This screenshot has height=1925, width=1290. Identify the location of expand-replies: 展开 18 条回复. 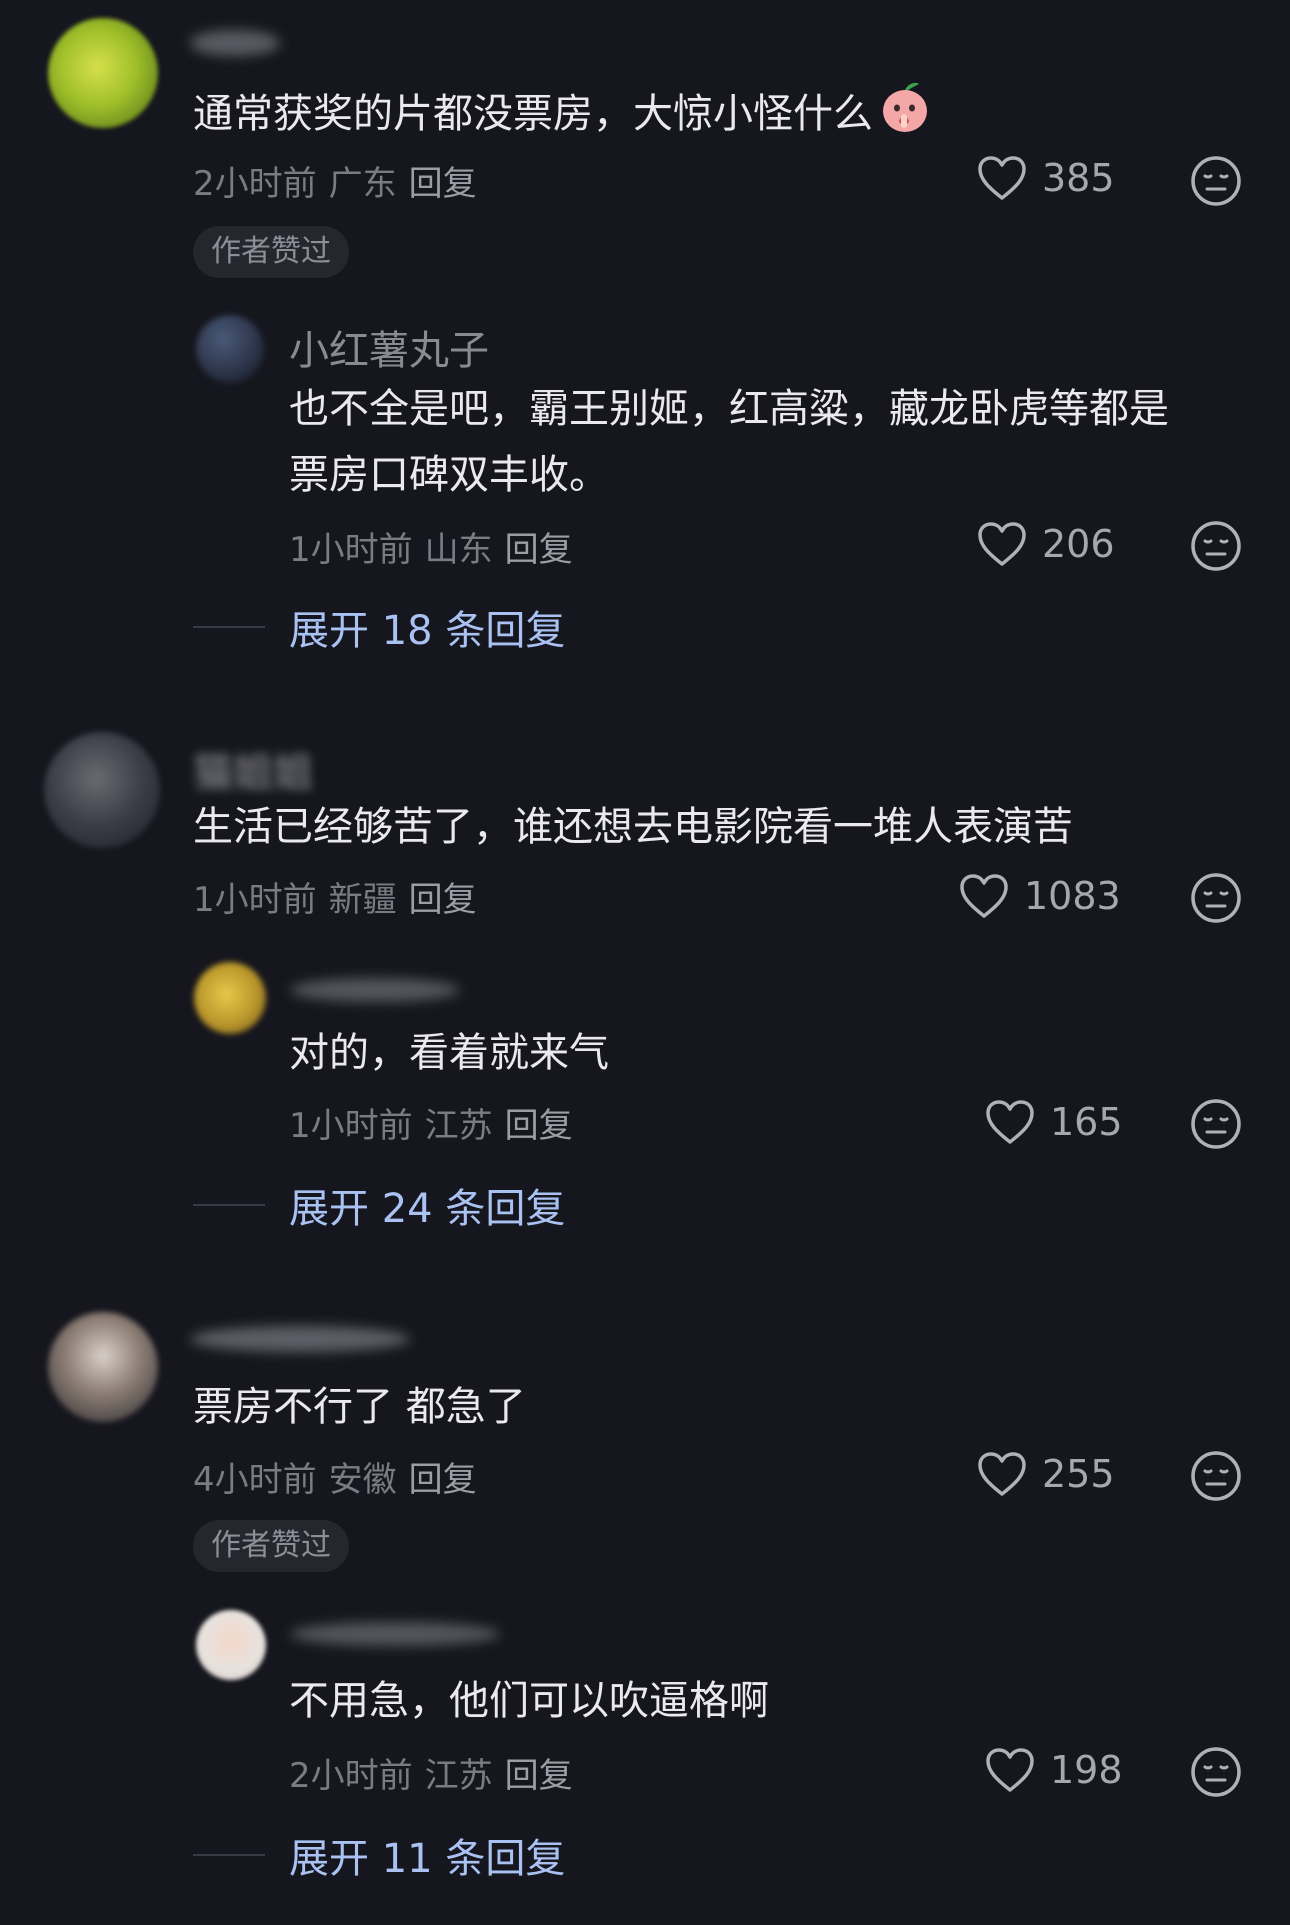
(379, 627).